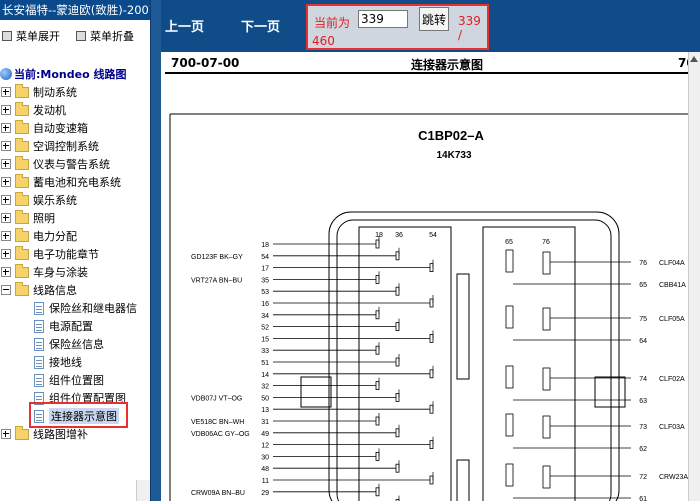 The image size is (700, 501). I want to click on tree-folder: 娱乐系统, so click(38, 199).